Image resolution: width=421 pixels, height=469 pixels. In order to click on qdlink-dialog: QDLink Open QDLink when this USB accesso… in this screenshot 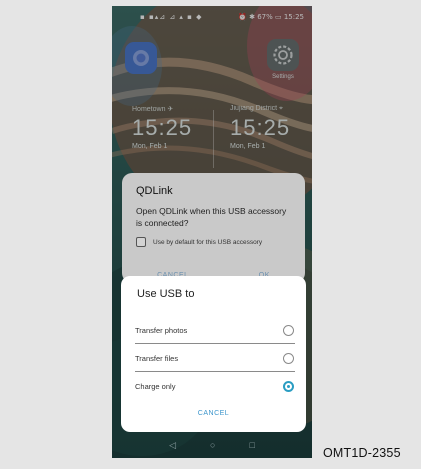, I will do `click(213, 228)`.